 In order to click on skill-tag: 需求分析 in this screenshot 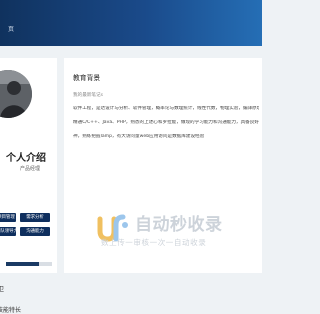, I will do `click(35, 217)`.